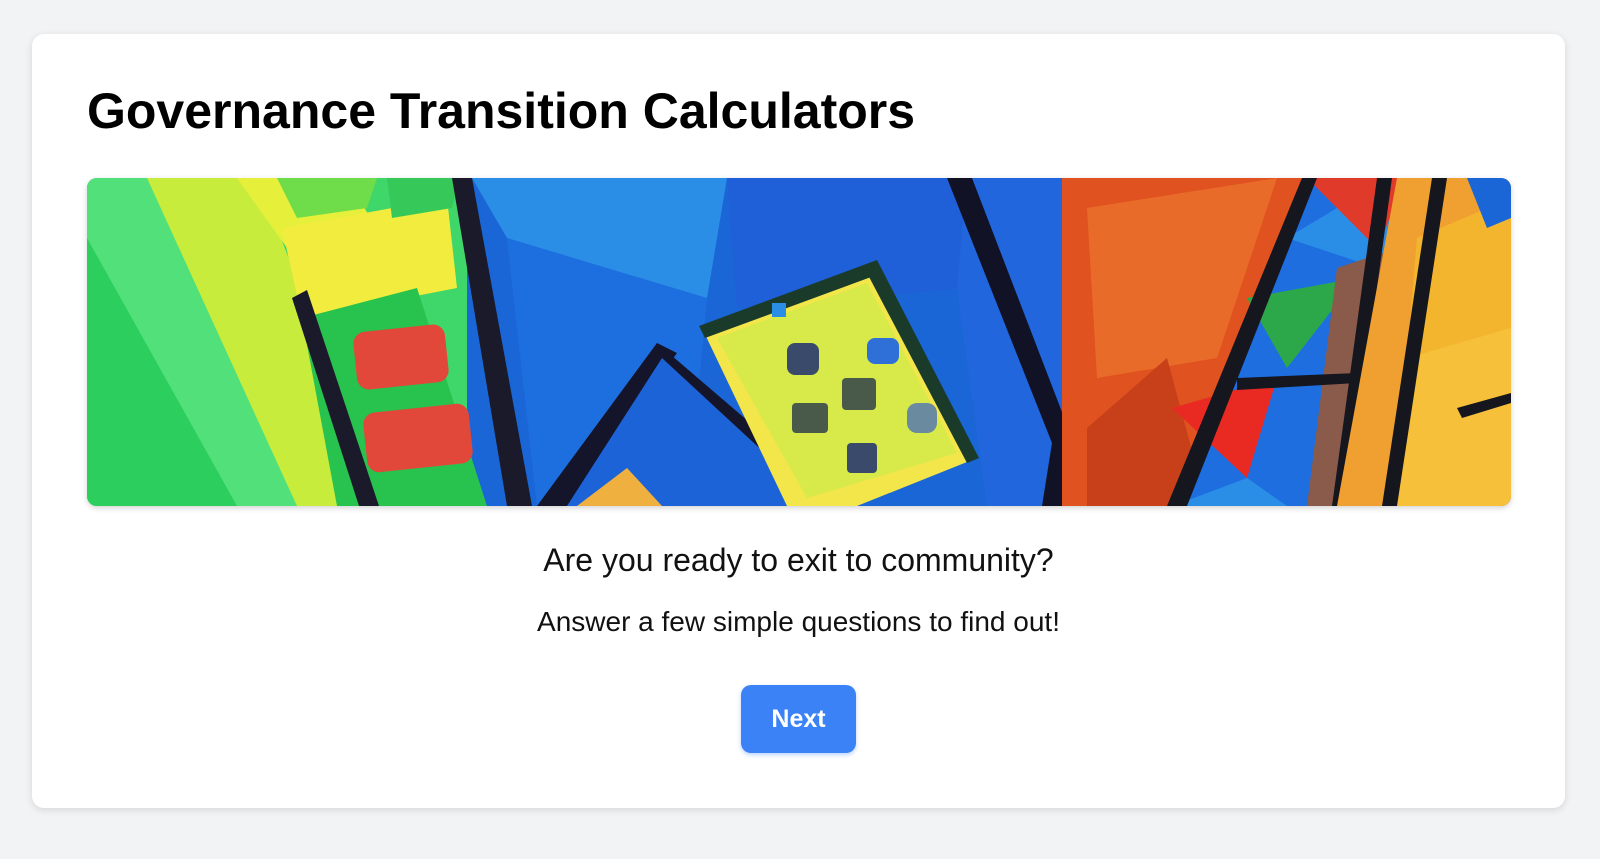 The width and height of the screenshot is (1600, 859). Describe the element at coordinates (798, 719) in the screenshot. I see `next-button: Next` at that location.